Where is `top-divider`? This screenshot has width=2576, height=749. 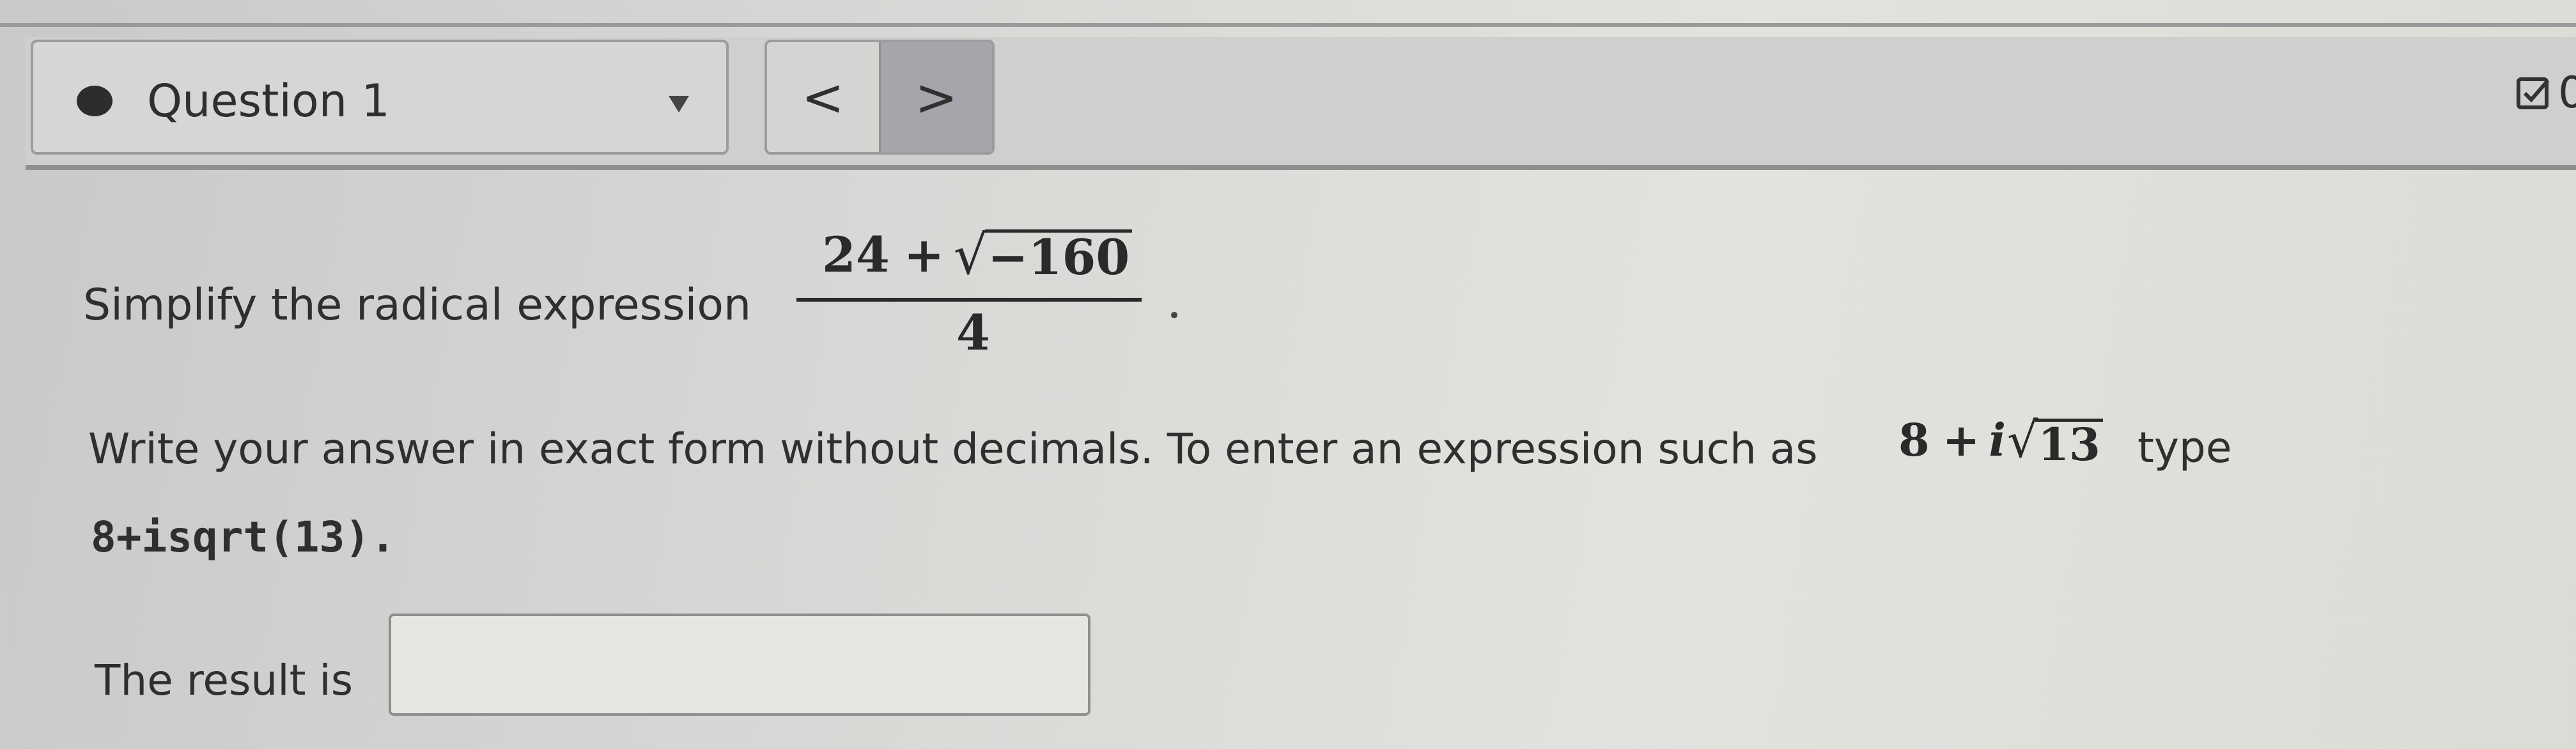
top-divider is located at coordinates (1288, 25).